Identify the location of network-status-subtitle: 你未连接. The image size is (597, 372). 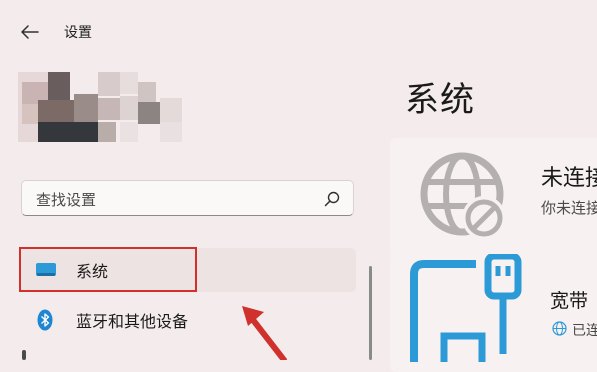
(569, 208).